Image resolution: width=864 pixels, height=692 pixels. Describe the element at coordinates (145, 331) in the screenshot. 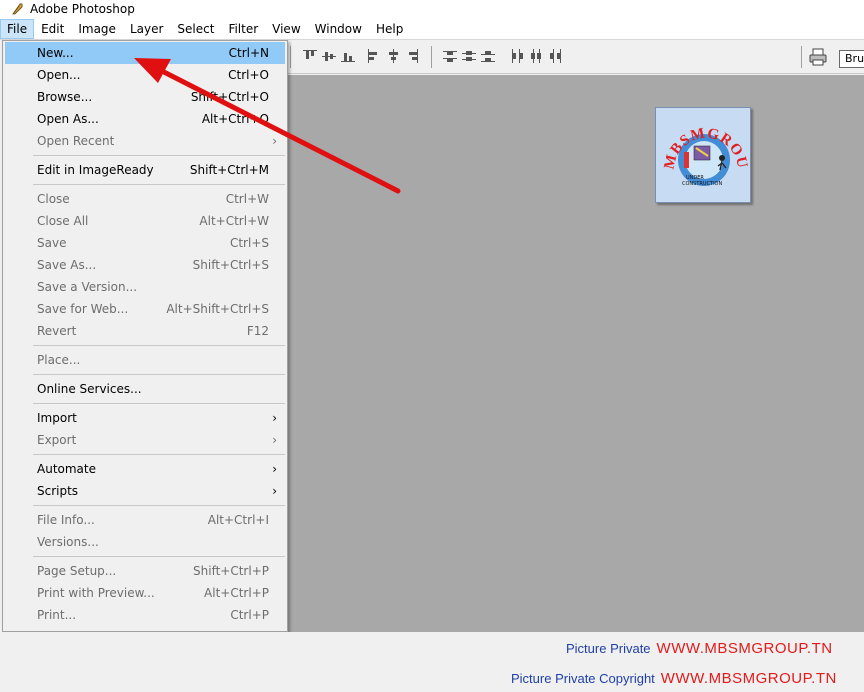

I see `menu-item-revert: Revert F12` at that location.